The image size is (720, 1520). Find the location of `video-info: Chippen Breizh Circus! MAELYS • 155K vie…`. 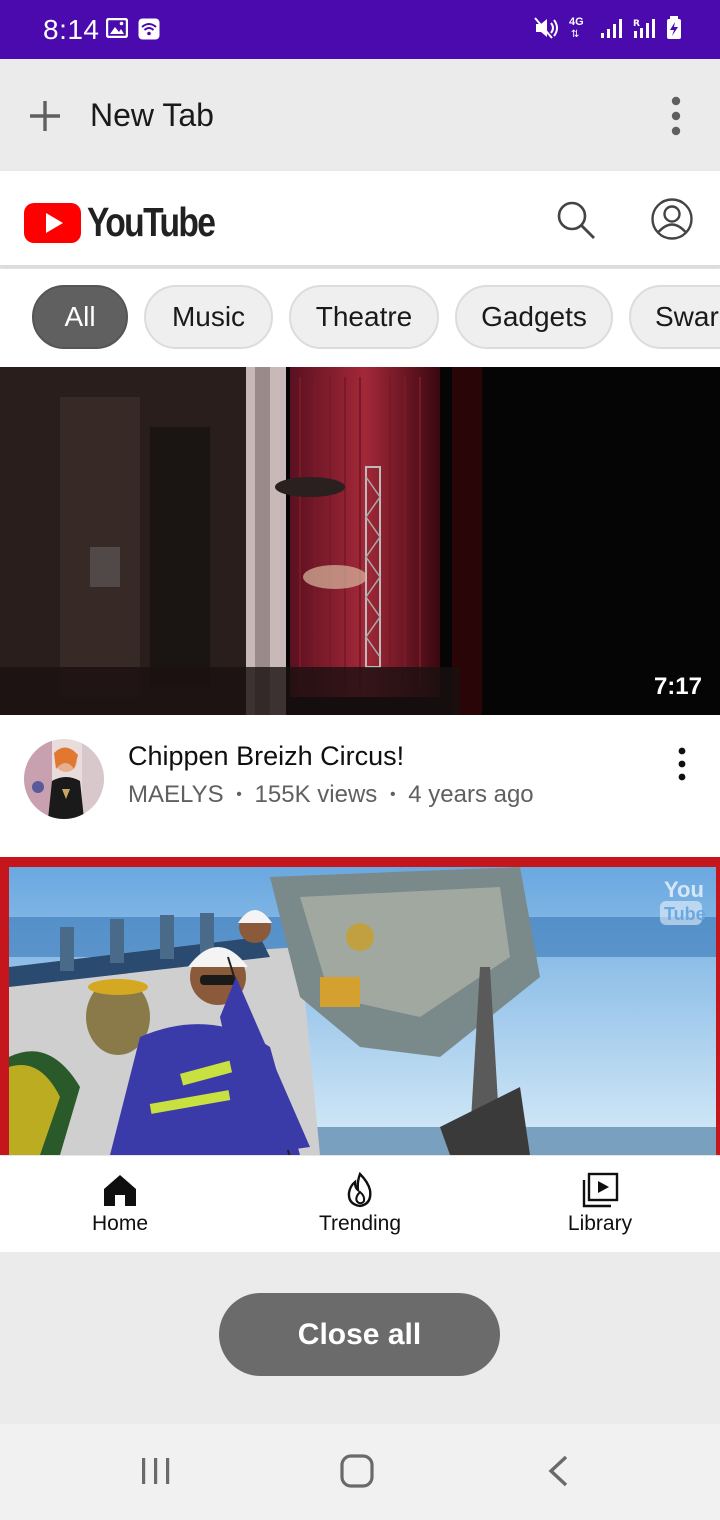

video-info: Chippen Breizh Circus! MAELYS • 155K vie… is located at coordinates (360, 786).